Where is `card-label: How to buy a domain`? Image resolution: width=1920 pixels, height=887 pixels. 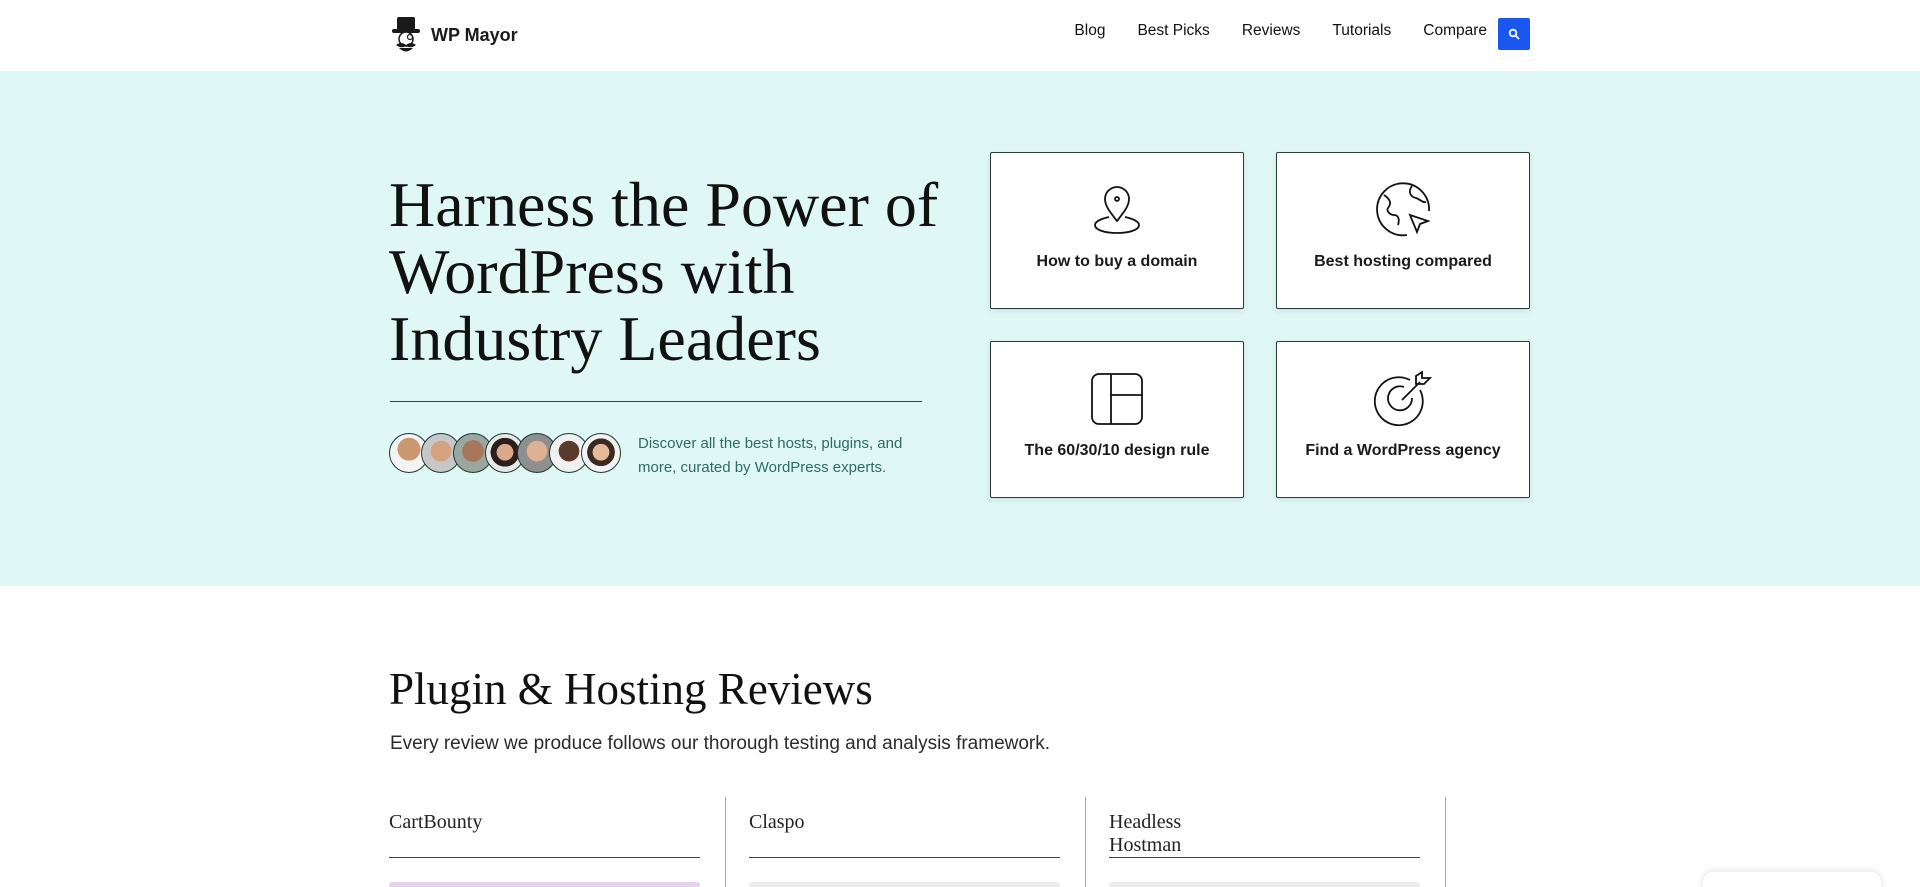
card-label: How to buy a domain is located at coordinates (1117, 261).